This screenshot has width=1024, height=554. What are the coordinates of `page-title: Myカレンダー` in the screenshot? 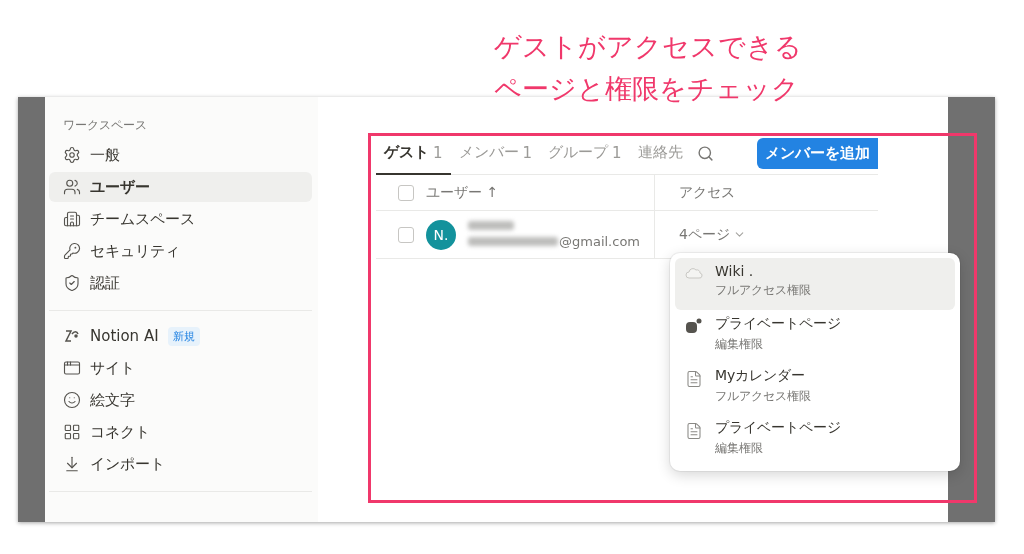 It's located at (761, 376).